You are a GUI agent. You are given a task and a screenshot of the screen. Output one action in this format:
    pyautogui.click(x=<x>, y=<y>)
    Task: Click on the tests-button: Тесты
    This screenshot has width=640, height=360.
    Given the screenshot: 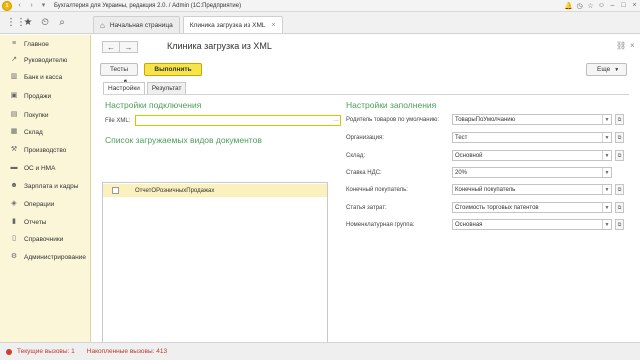 What is the action you would take?
    pyautogui.click(x=119, y=69)
    